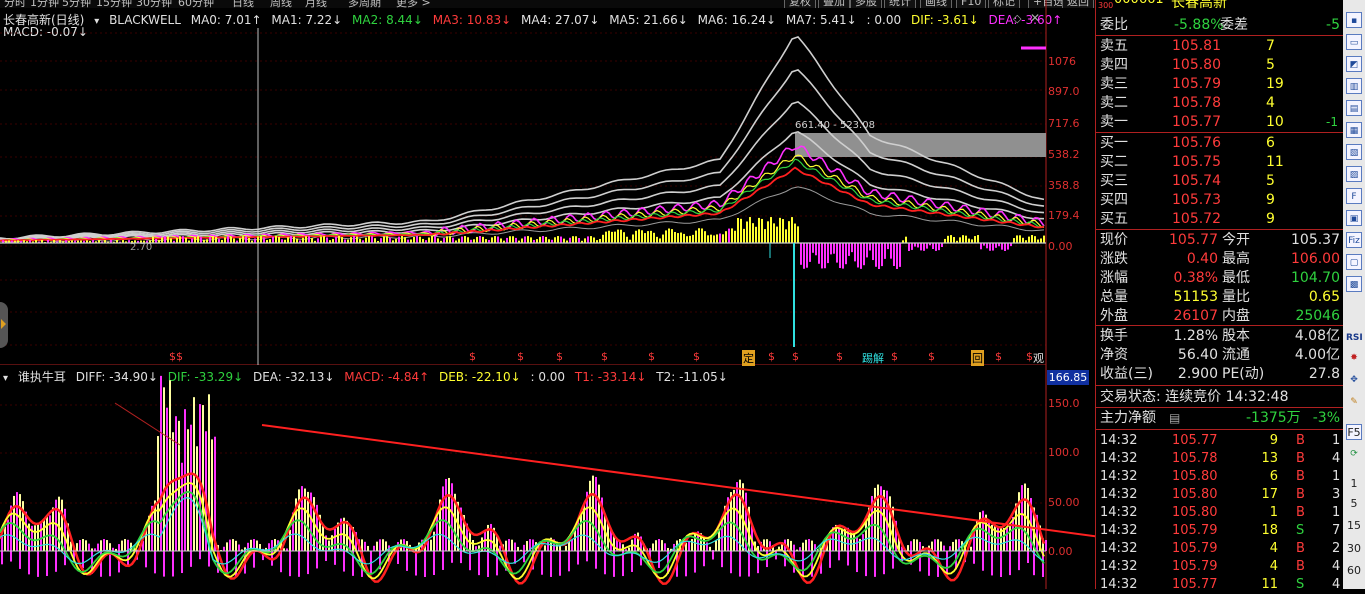 Image resolution: width=1365 pixels, height=594 pixels. I want to click on axis-tick-label: 179.4, so click(1071, 215).